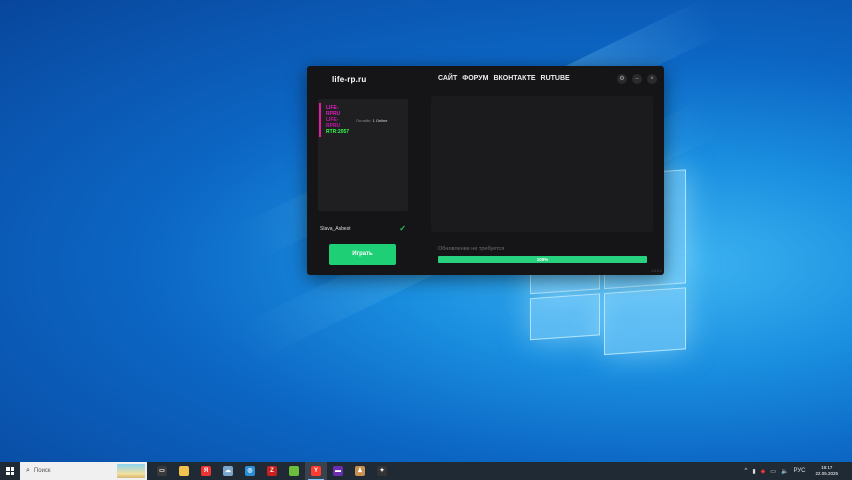 This screenshot has width=852, height=480. What do you see at coordinates (555, 78) in the screenshot?
I see `nav-rutube-link: RUTUBE` at bounding box center [555, 78].